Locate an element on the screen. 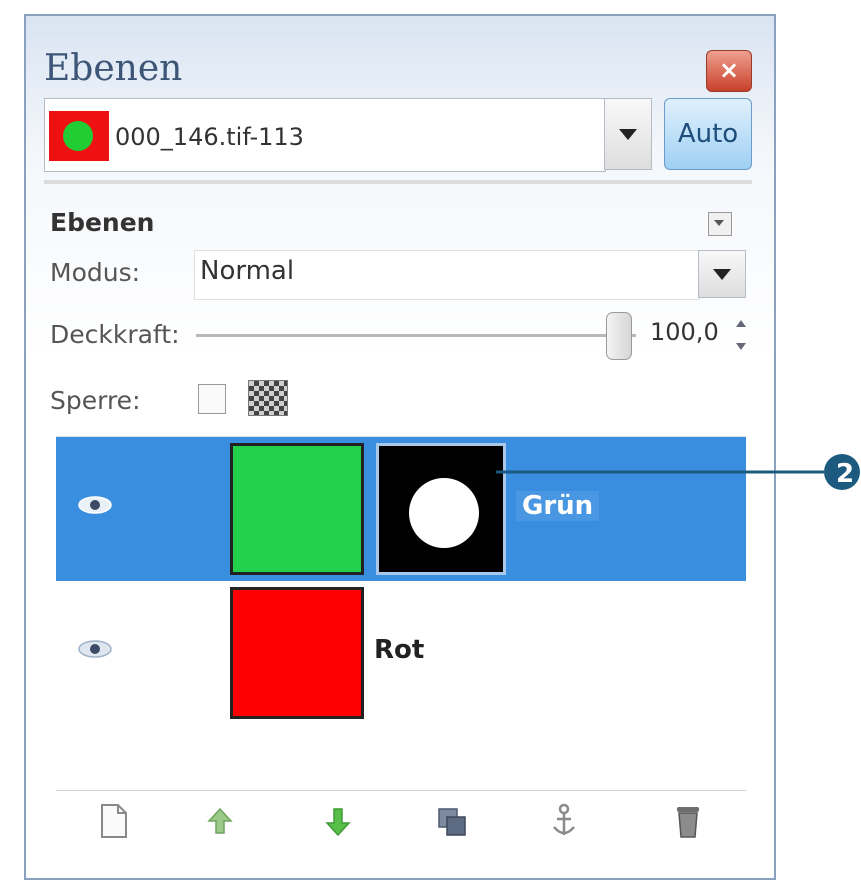 This screenshot has height=882, width=861. opacity-spinner is located at coordinates (741, 337).